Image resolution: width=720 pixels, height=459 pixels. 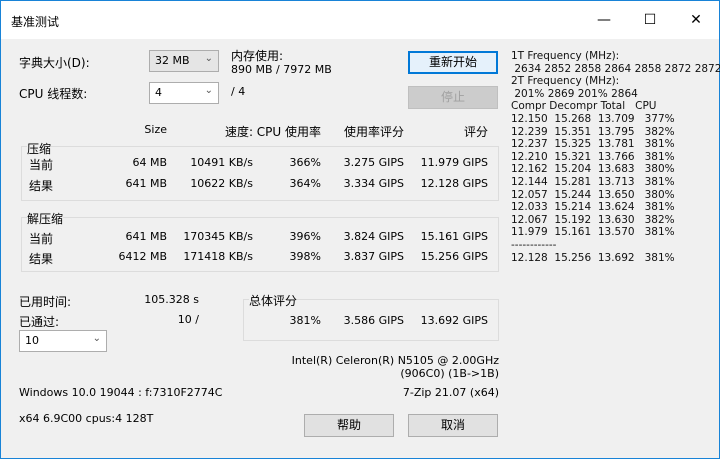 I want to click on elapsed-value: 105.328 s, so click(x=171, y=299).